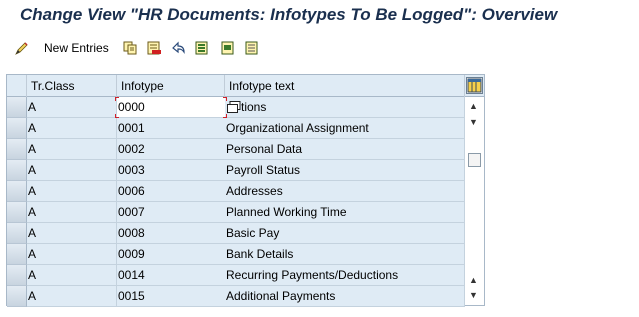 The height and width of the screenshot is (317, 639). I want to click on column-header-tr-class: Tr.Class, so click(72, 86).